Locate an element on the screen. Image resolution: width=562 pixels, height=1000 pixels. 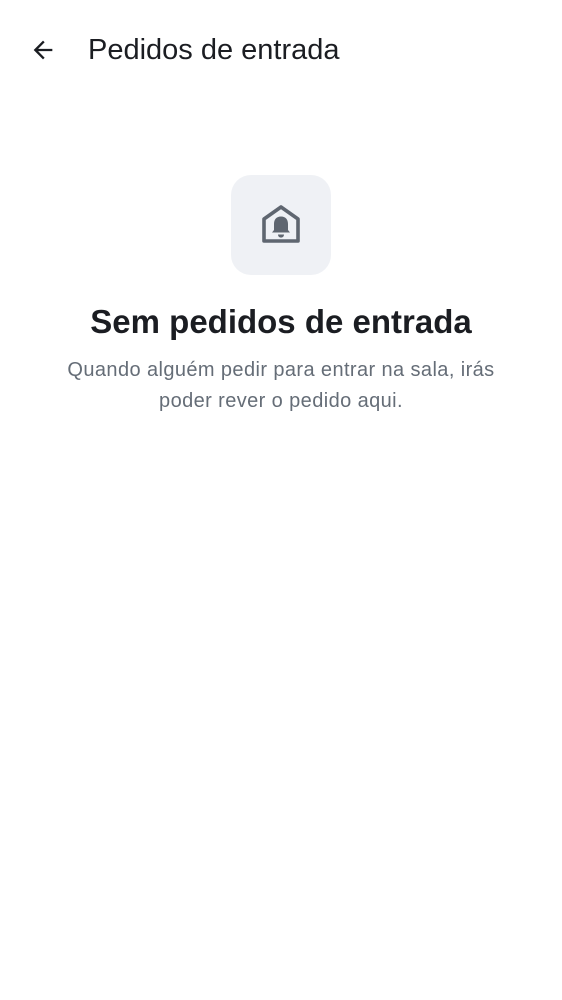
page-title: Pedidos de entrada is located at coordinates (214, 50).